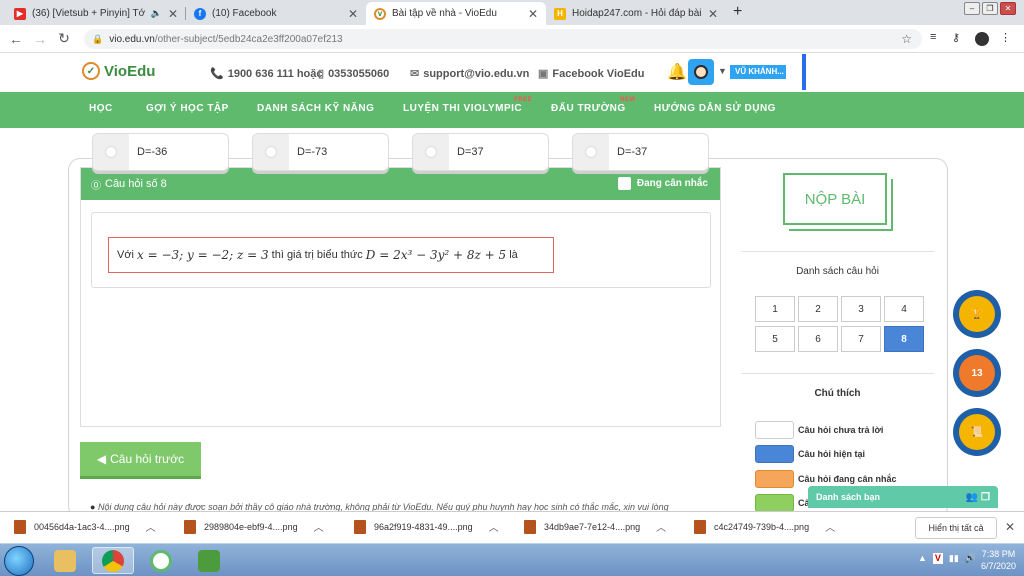  Describe the element at coordinates (469, 73) in the screenshot. I see `contact-email: ✉ support@vio.edu.vn` at that location.